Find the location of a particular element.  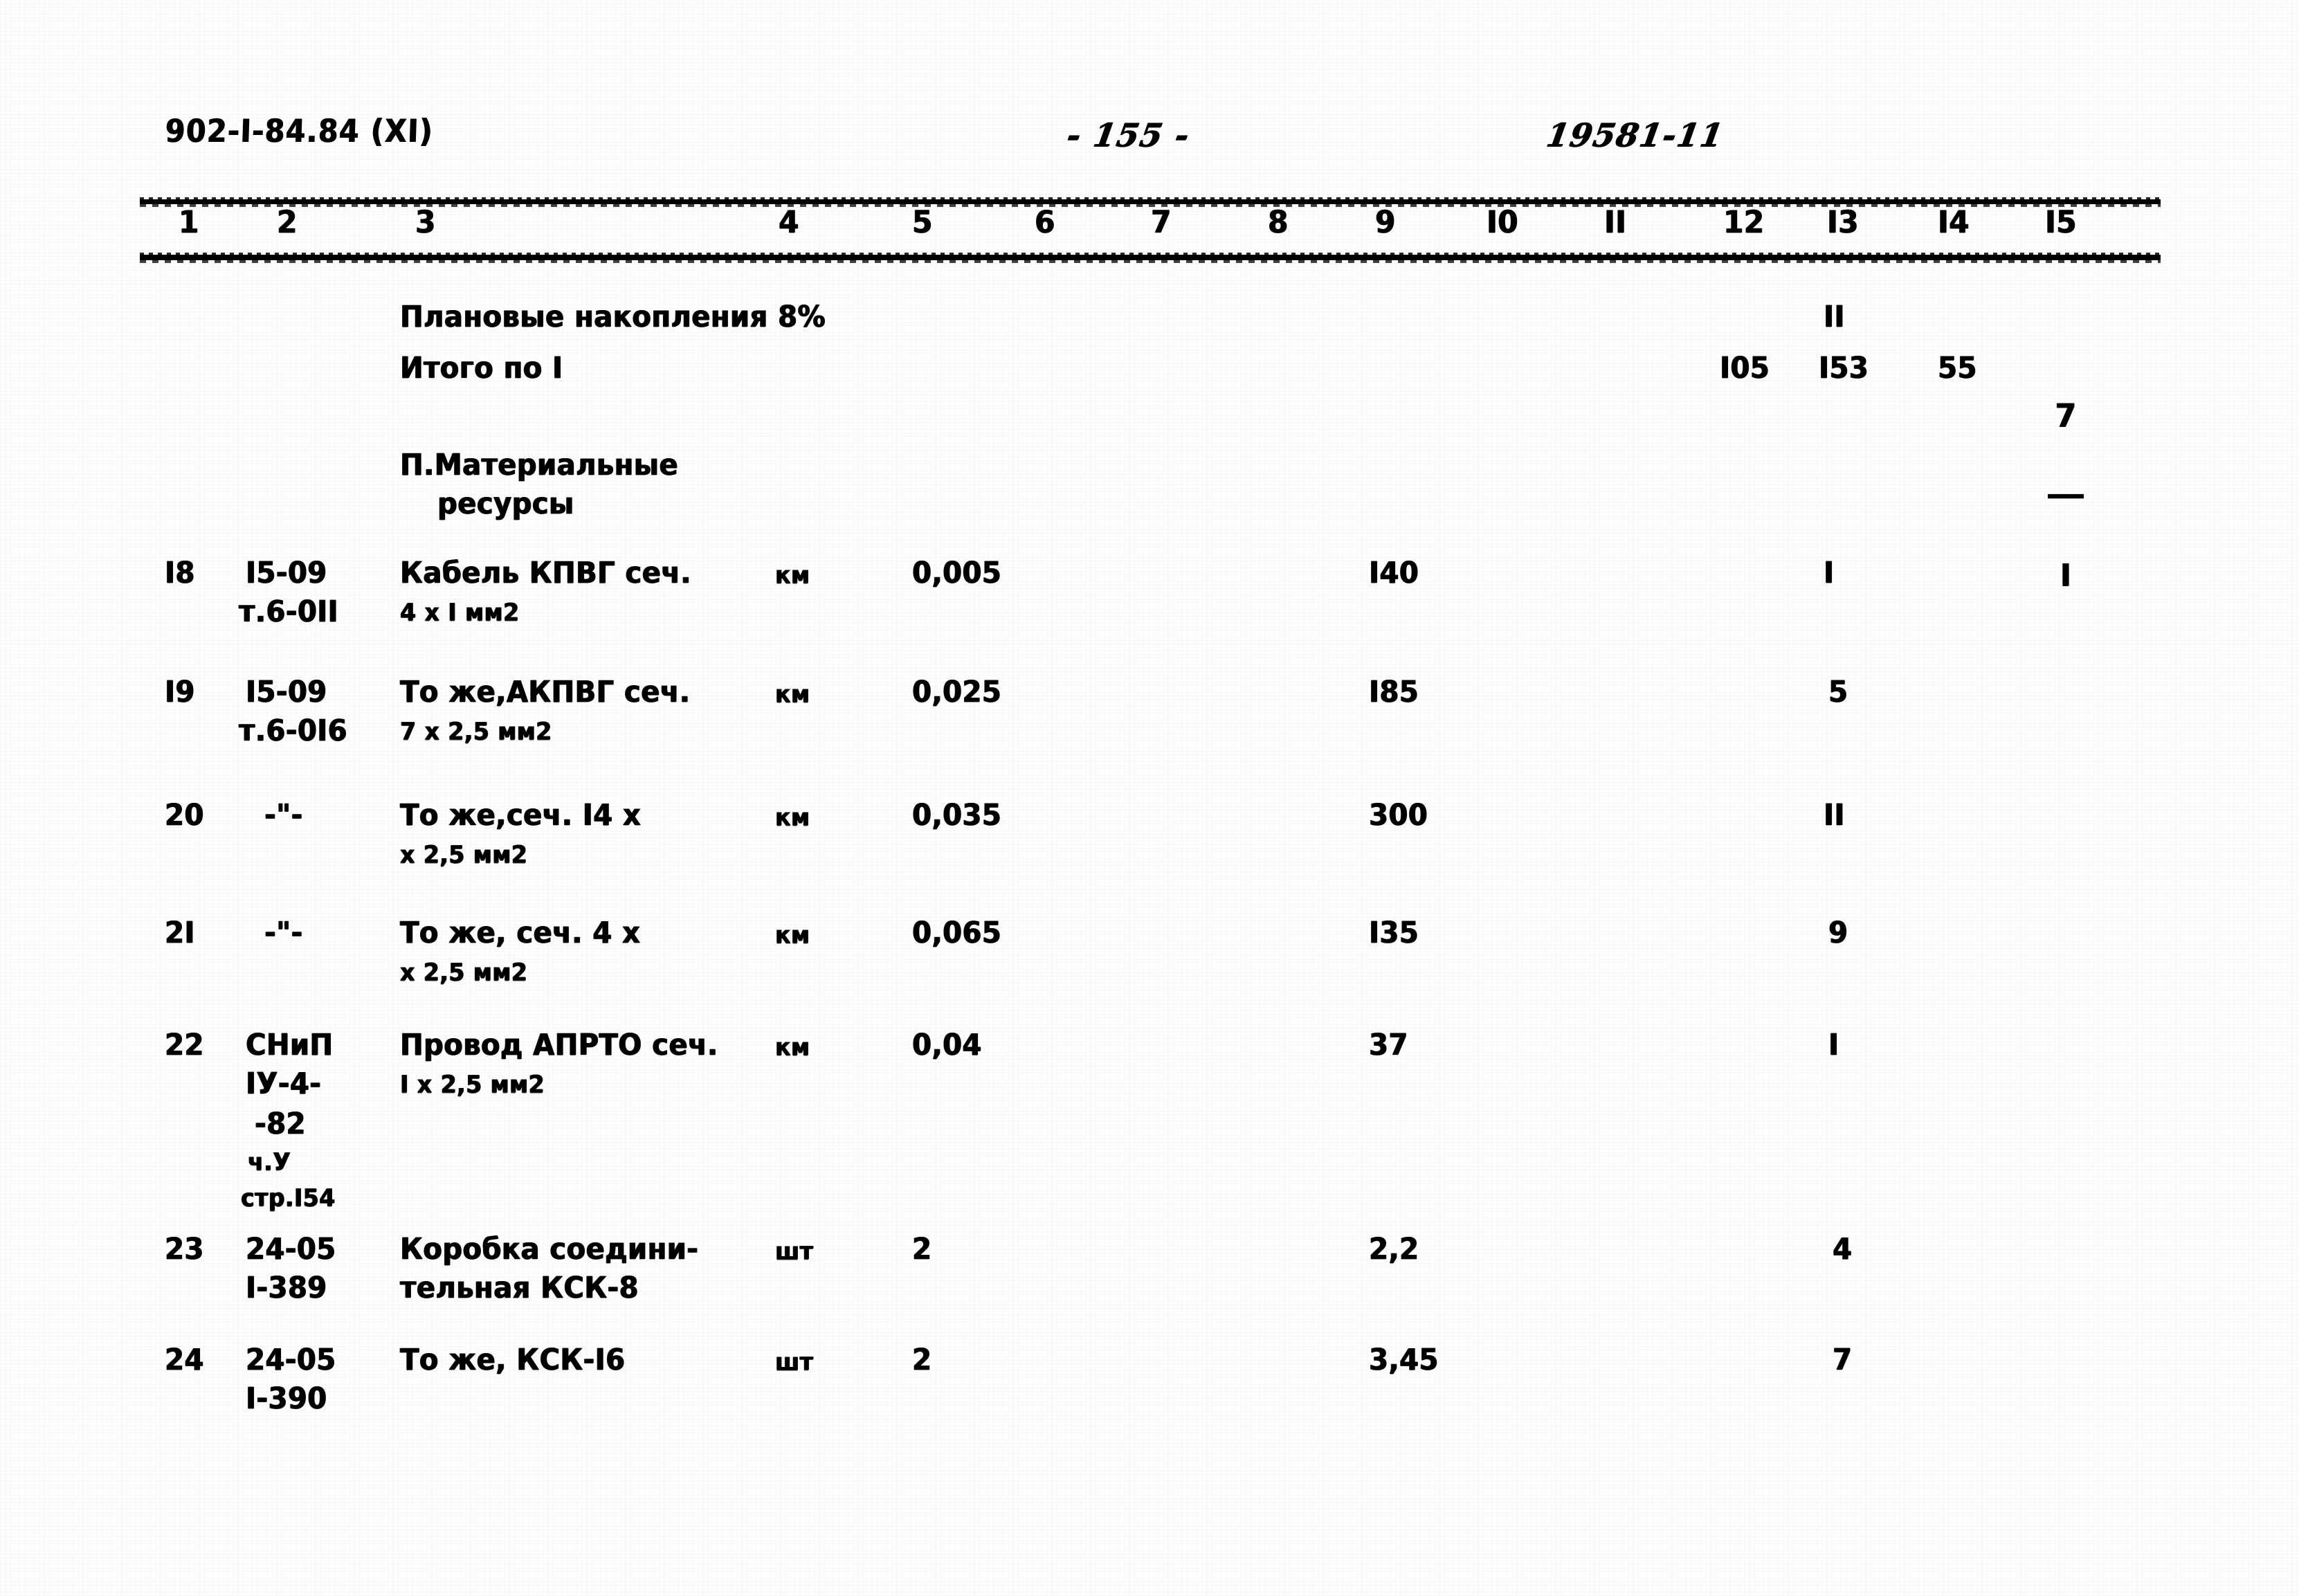

row-col13: 9 is located at coordinates (1838, 933).